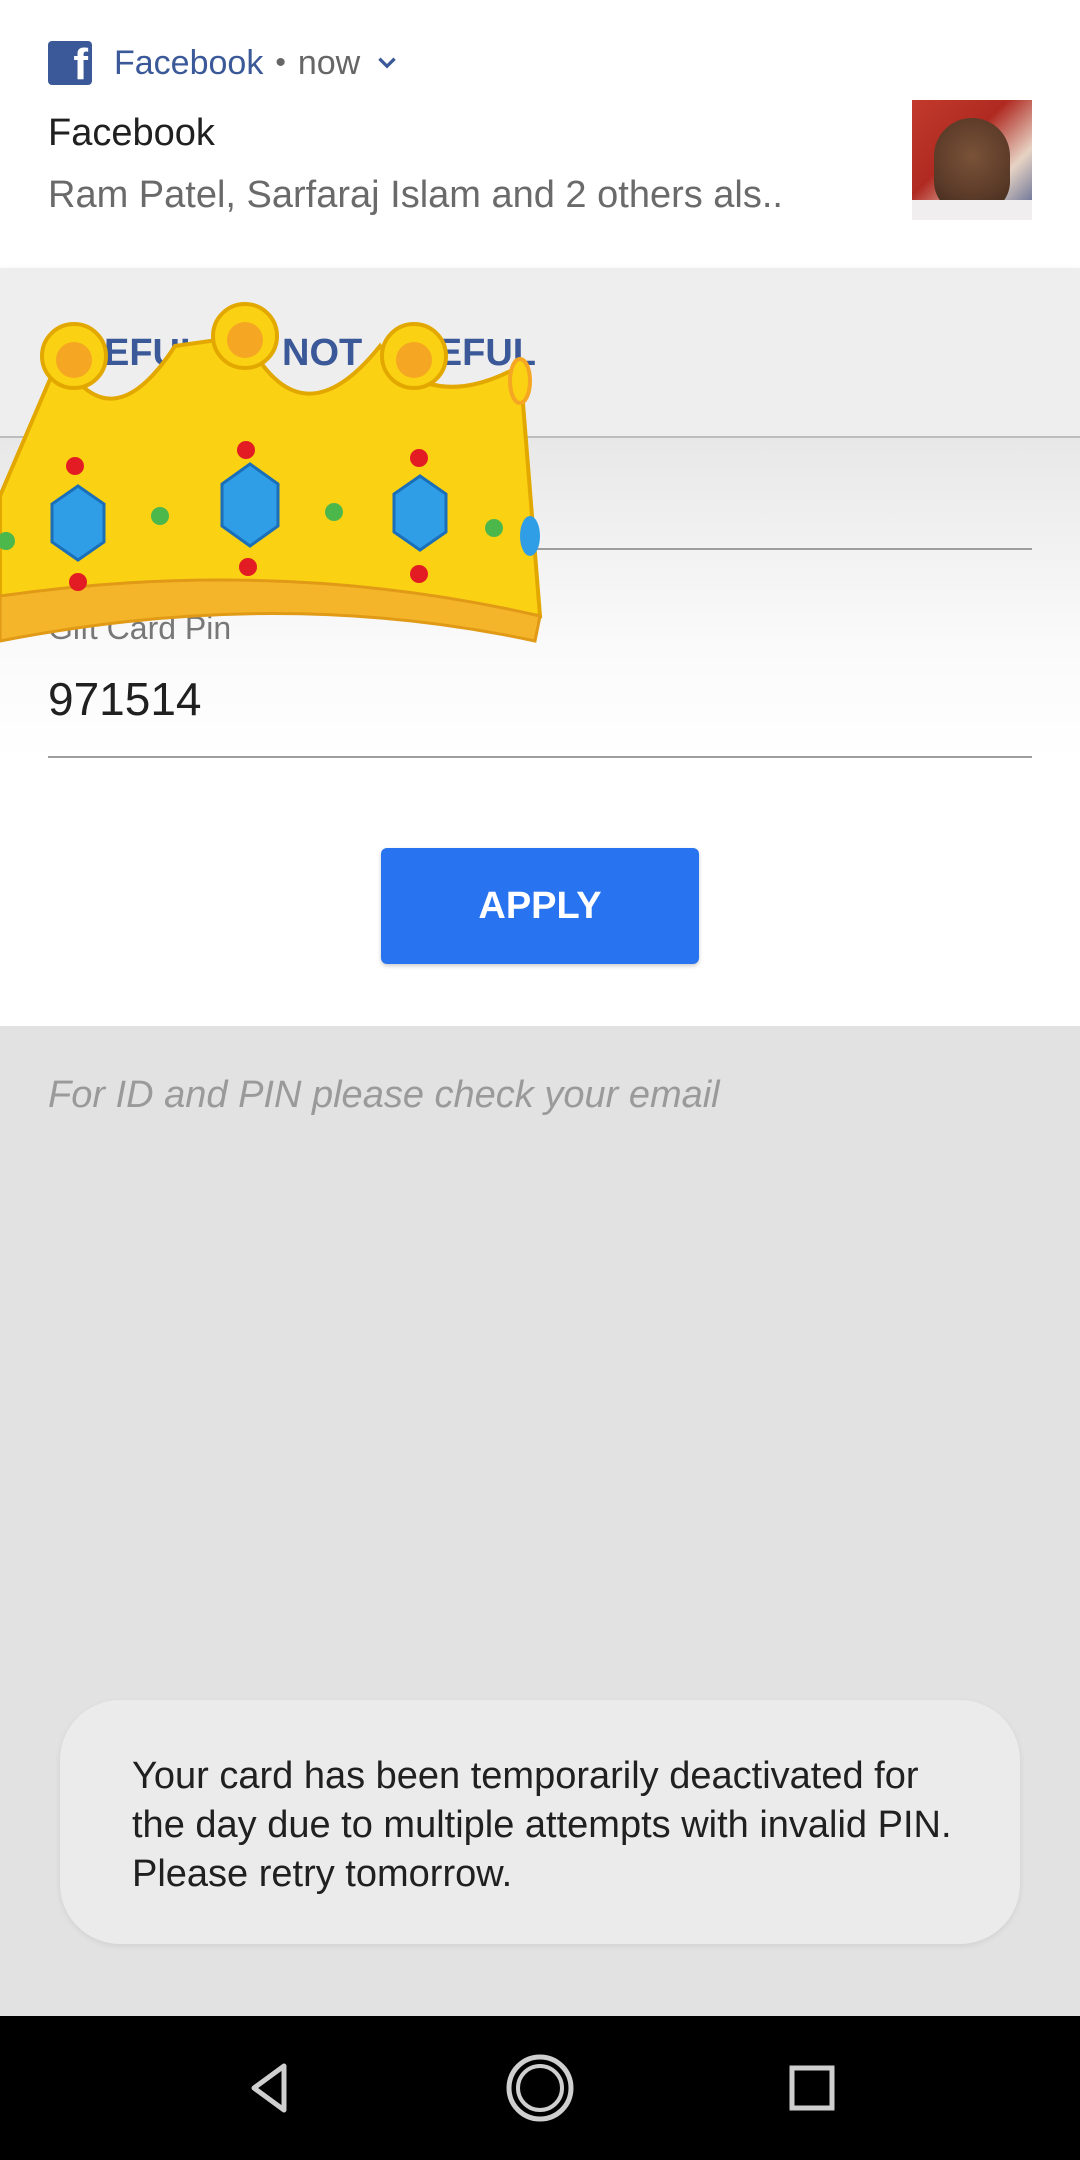 The height and width of the screenshot is (2160, 1080). What do you see at coordinates (540, 906) in the screenshot?
I see `apply-button: APPLY` at bounding box center [540, 906].